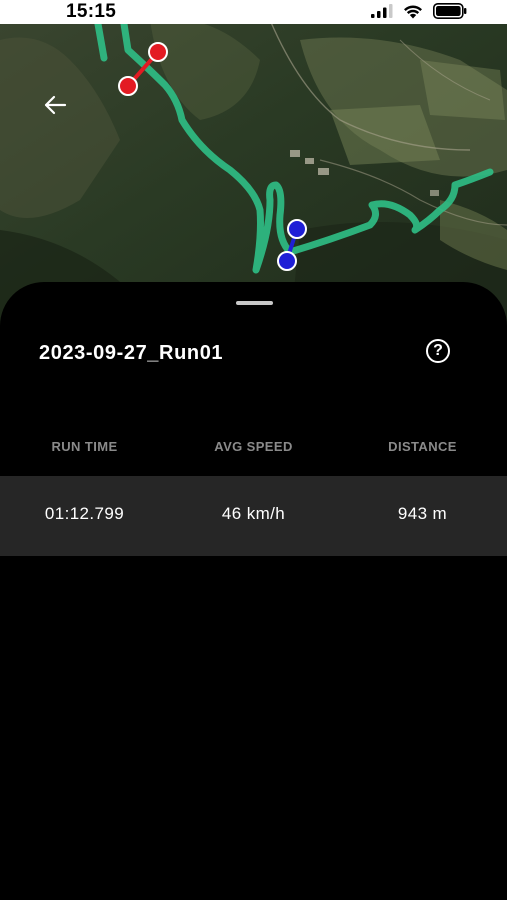  I want to click on status-icons, so click(419, 13).